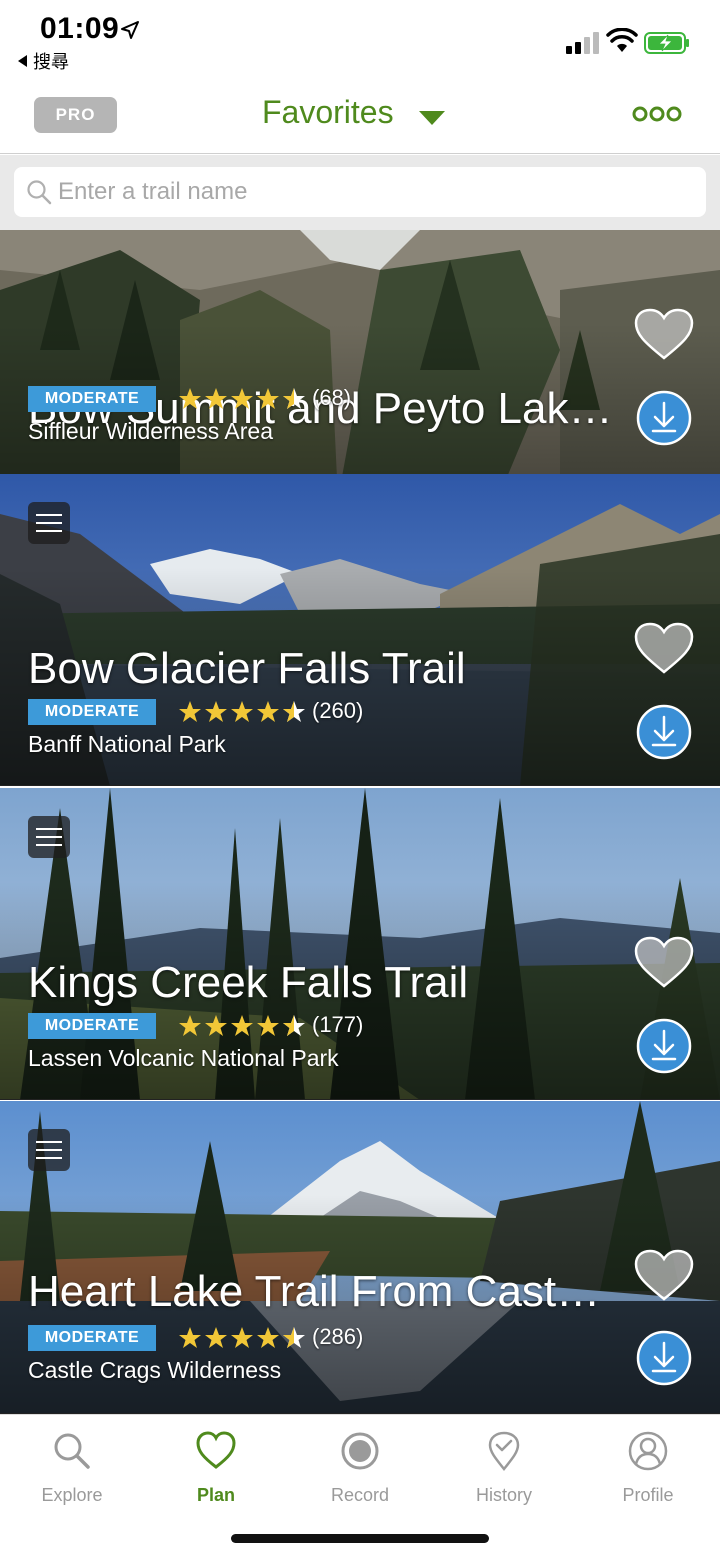 Image resolution: width=720 pixels, height=1558 pixels. What do you see at coordinates (338, 1336) in the screenshot?
I see `review-count: (286)` at bounding box center [338, 1336].